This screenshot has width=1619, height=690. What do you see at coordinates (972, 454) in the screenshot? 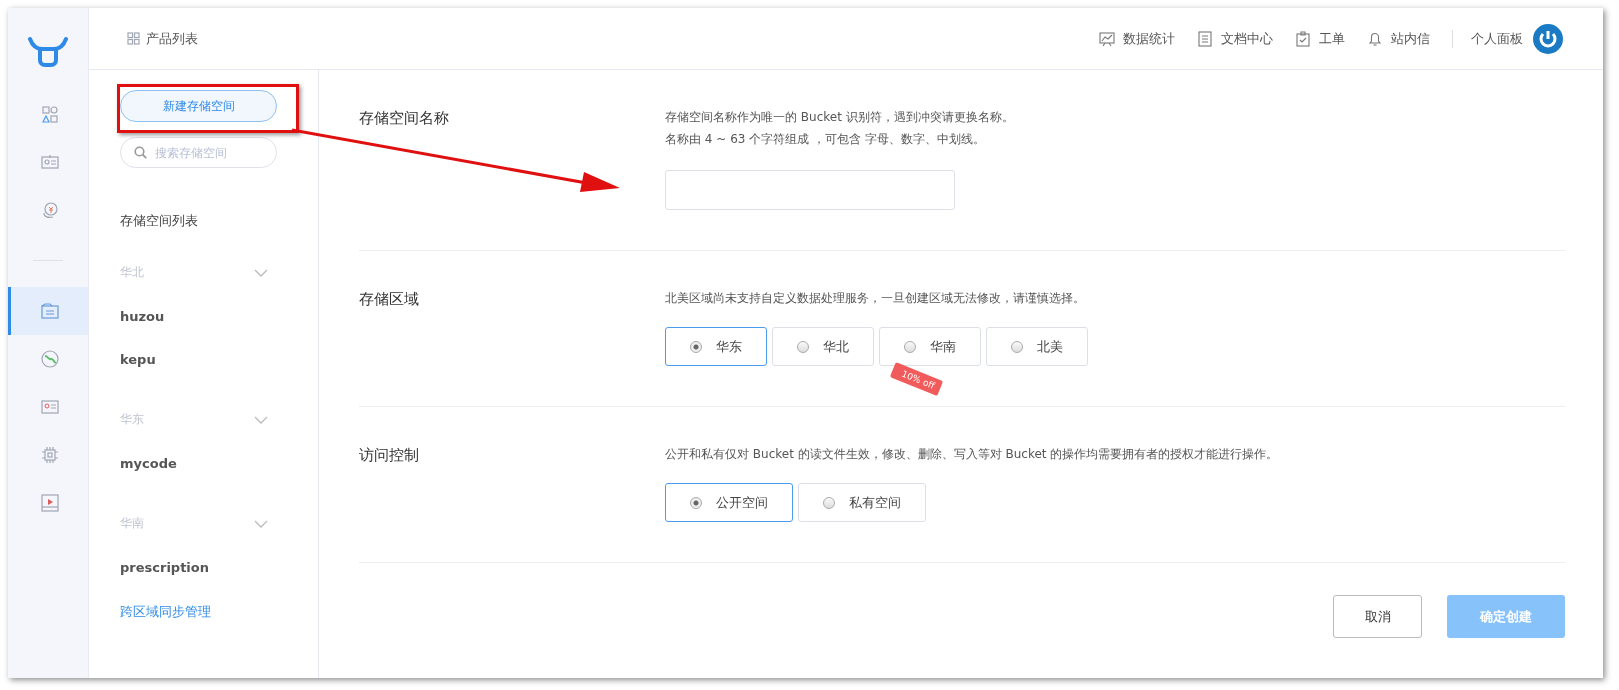
I see `field-description: 公开和私有仅对 Bucket 的读文件生效，修改、删除、写入等对 Bucket 的操作均需要拥有者的授权才能进行操作。` at bounding box center [972, 454].